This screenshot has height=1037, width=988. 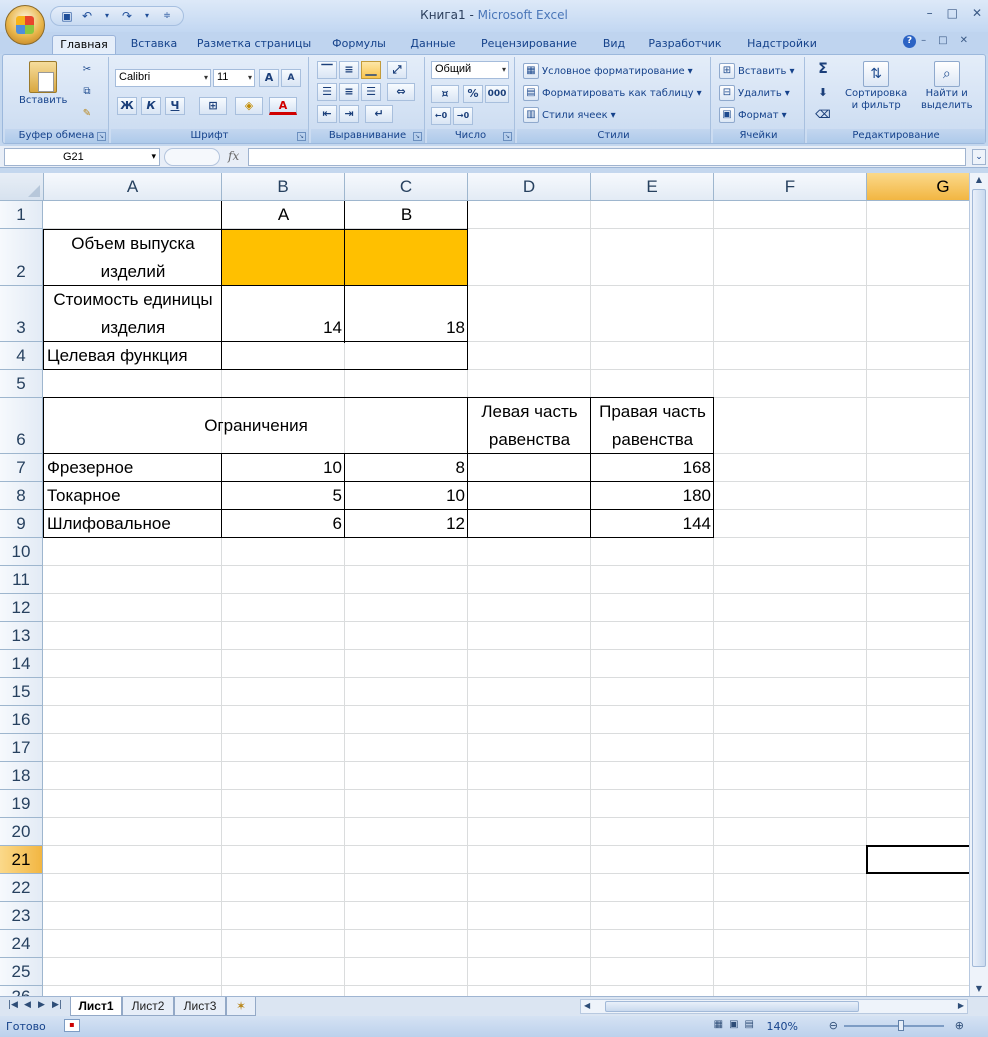 I want to click on clipboard-launcher-icon: ↘, so click(x=101, y=136).